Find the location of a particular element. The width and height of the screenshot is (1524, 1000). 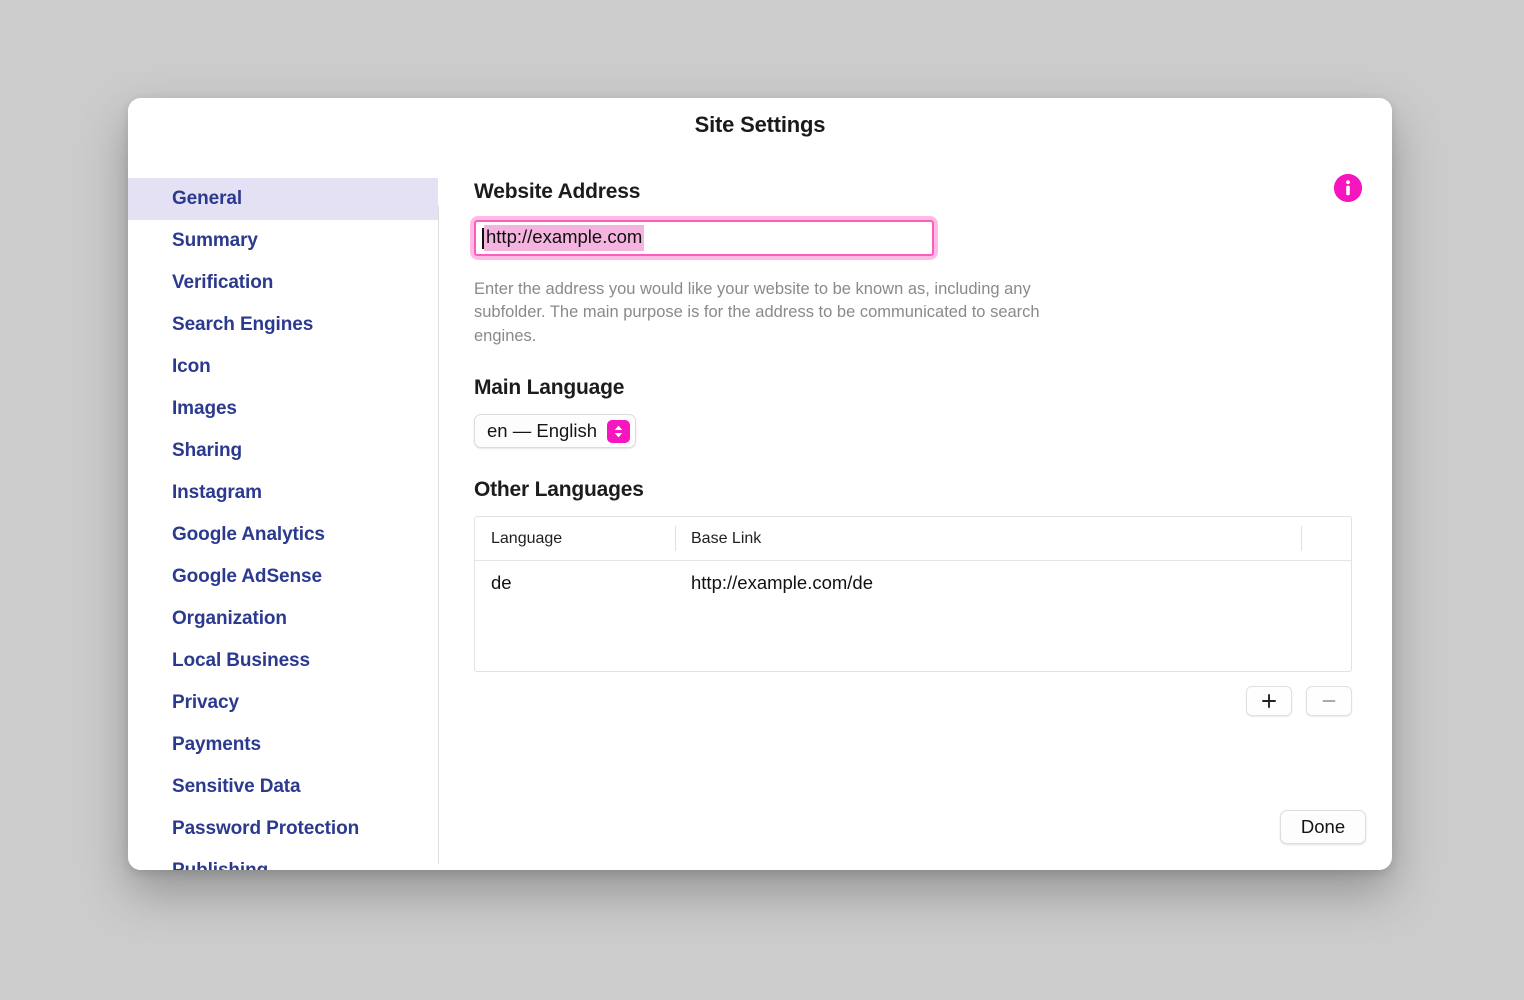

column-divider-extra is located at coordinates (1301, 539).